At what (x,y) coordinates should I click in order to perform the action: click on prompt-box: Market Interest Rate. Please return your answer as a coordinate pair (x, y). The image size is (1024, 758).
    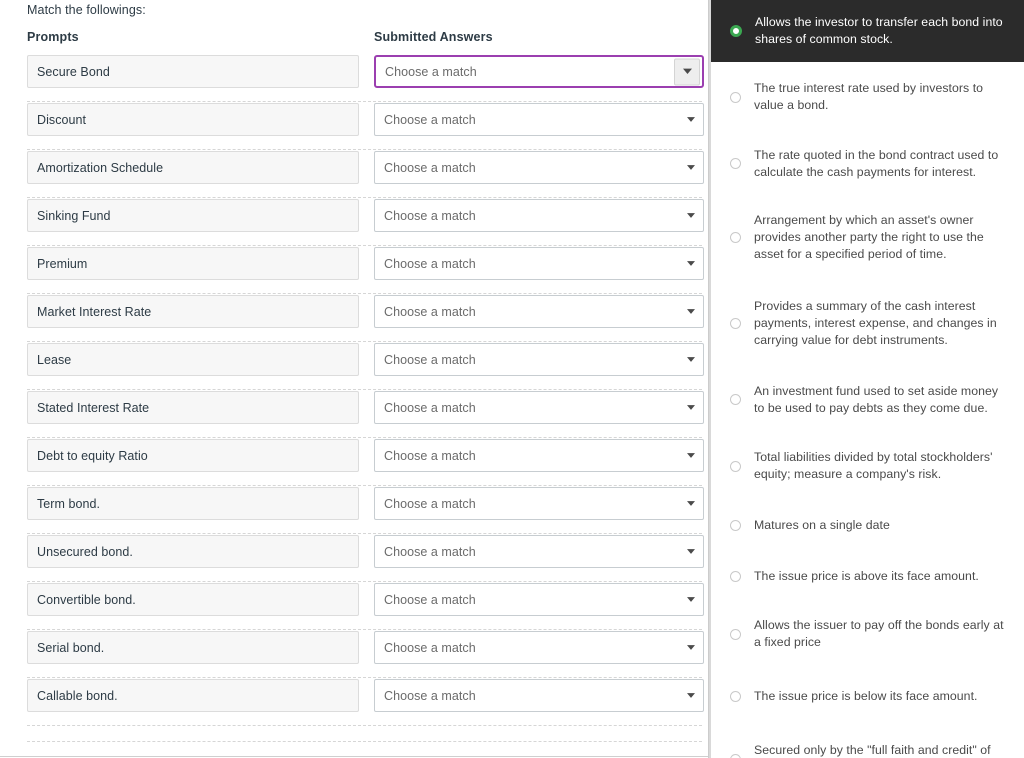
    Looking at the image, I should click on (193, 311).